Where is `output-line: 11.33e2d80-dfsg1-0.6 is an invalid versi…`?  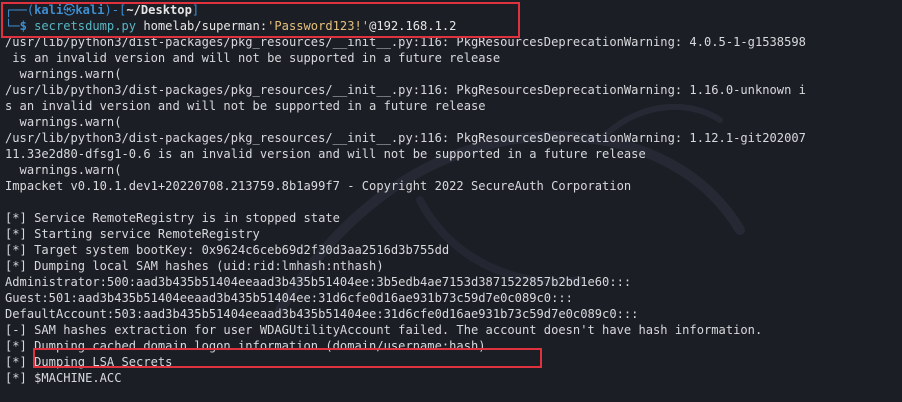 output-line: 11.33e2d80-dfsg1-0.6 is an invalid versi… is located at coordinates (325, 154).